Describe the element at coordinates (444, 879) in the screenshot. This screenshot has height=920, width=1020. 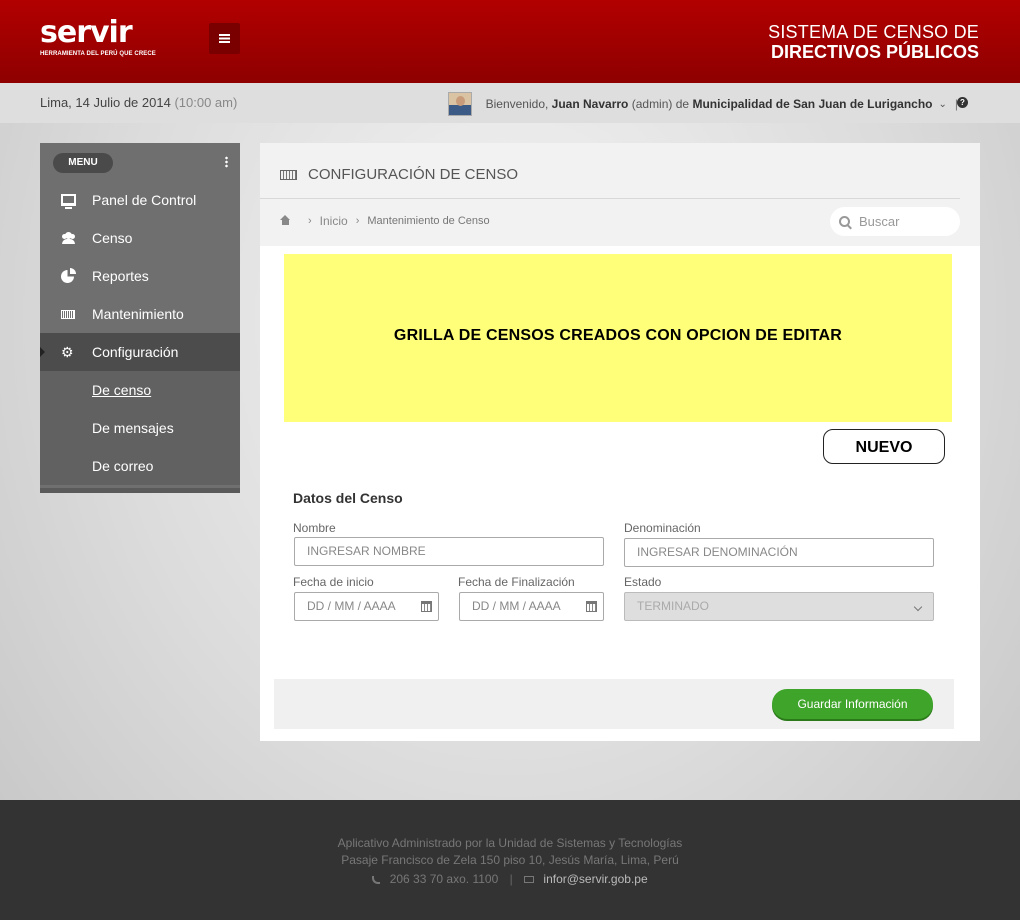
I see `footer-phone: 206 33 70 axo. 1100` at that location.